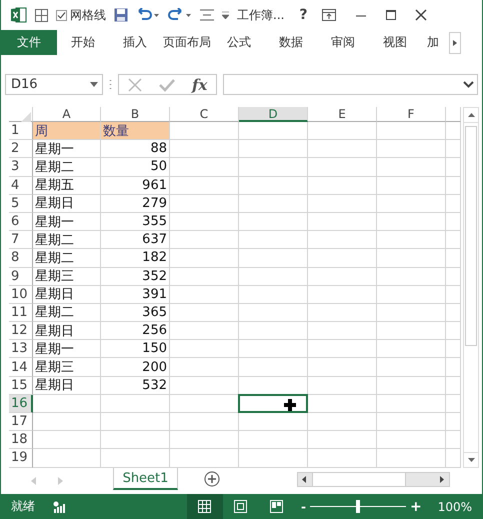 The width and height of the screenshot is (483, 519). What do you see at coordinates (471, 460) in the screenshot?
I see `scroll-down-icon` at bounding box center [471, 460].